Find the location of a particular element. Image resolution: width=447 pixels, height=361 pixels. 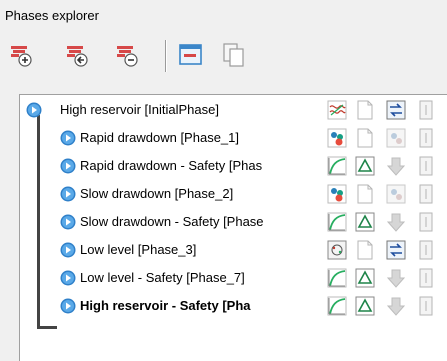

copy-phase-button is located at coordinates (234, 55).